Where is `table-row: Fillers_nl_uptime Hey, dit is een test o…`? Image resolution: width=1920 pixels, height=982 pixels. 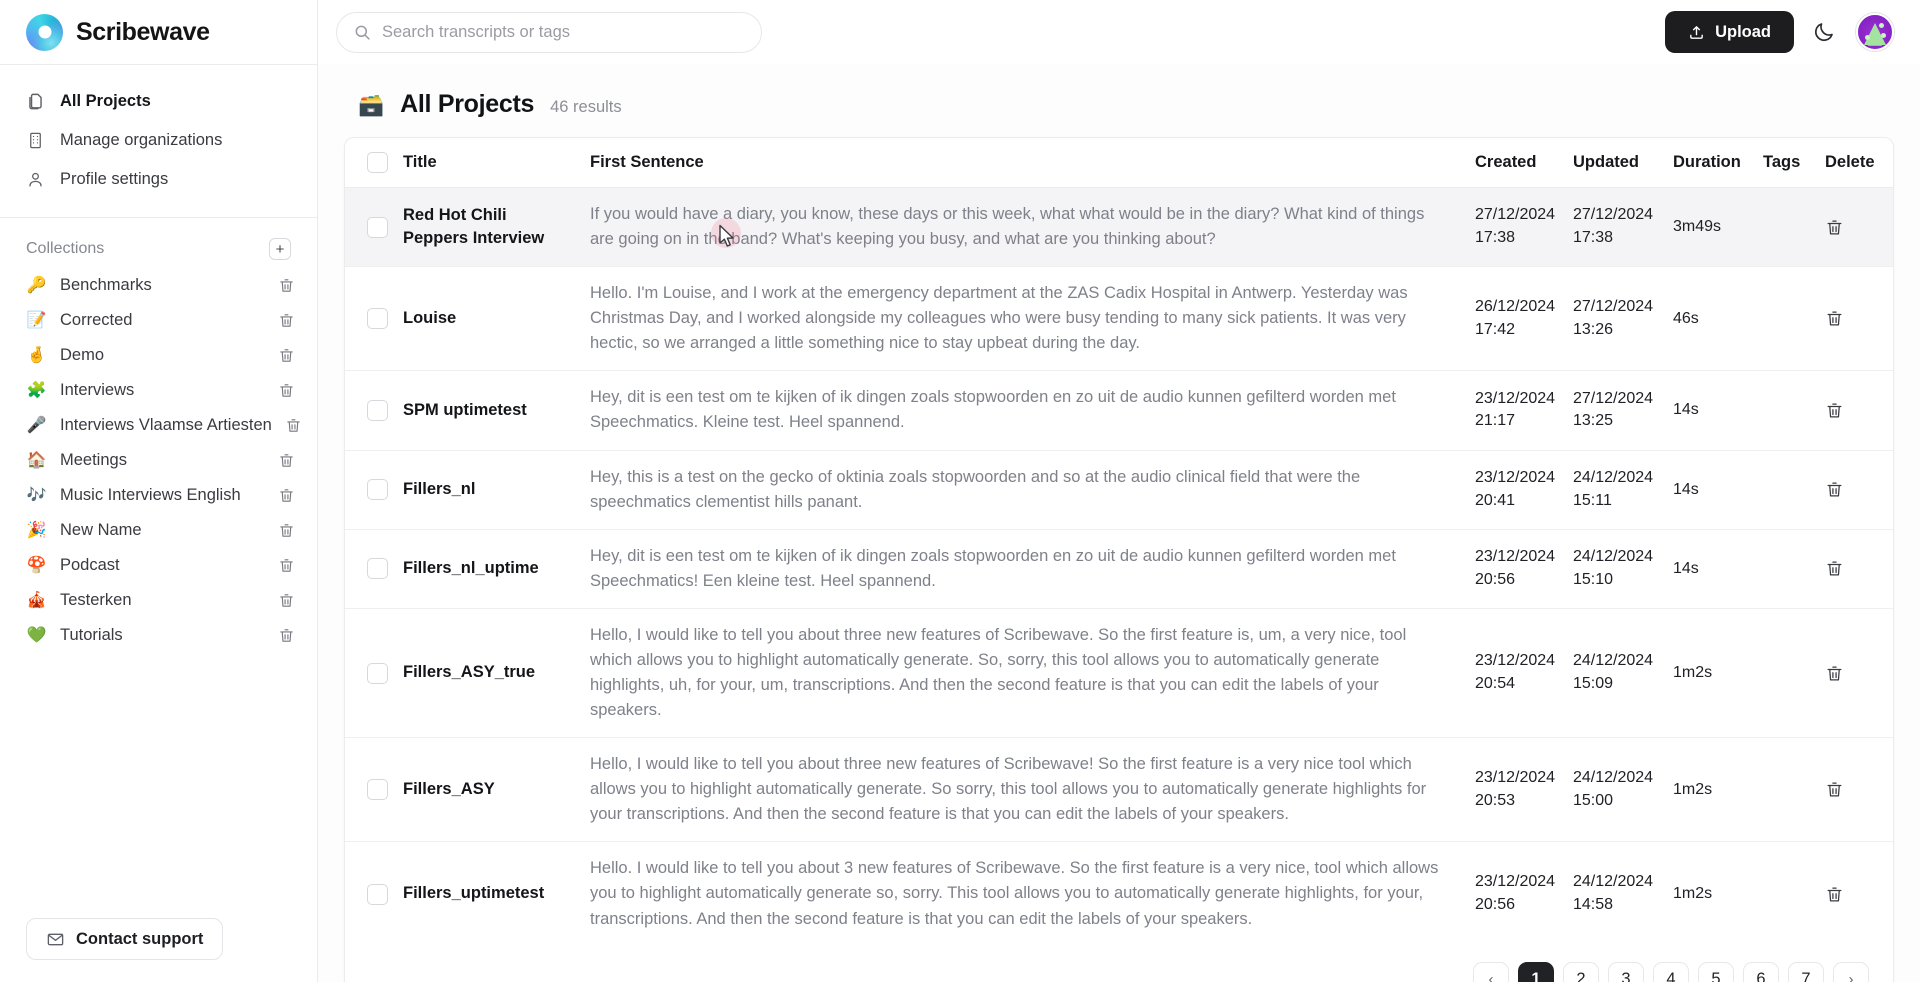
table-row: Fillers_nl_uptime Hey, dit is een test o… is located at coordinates (1119, 569).